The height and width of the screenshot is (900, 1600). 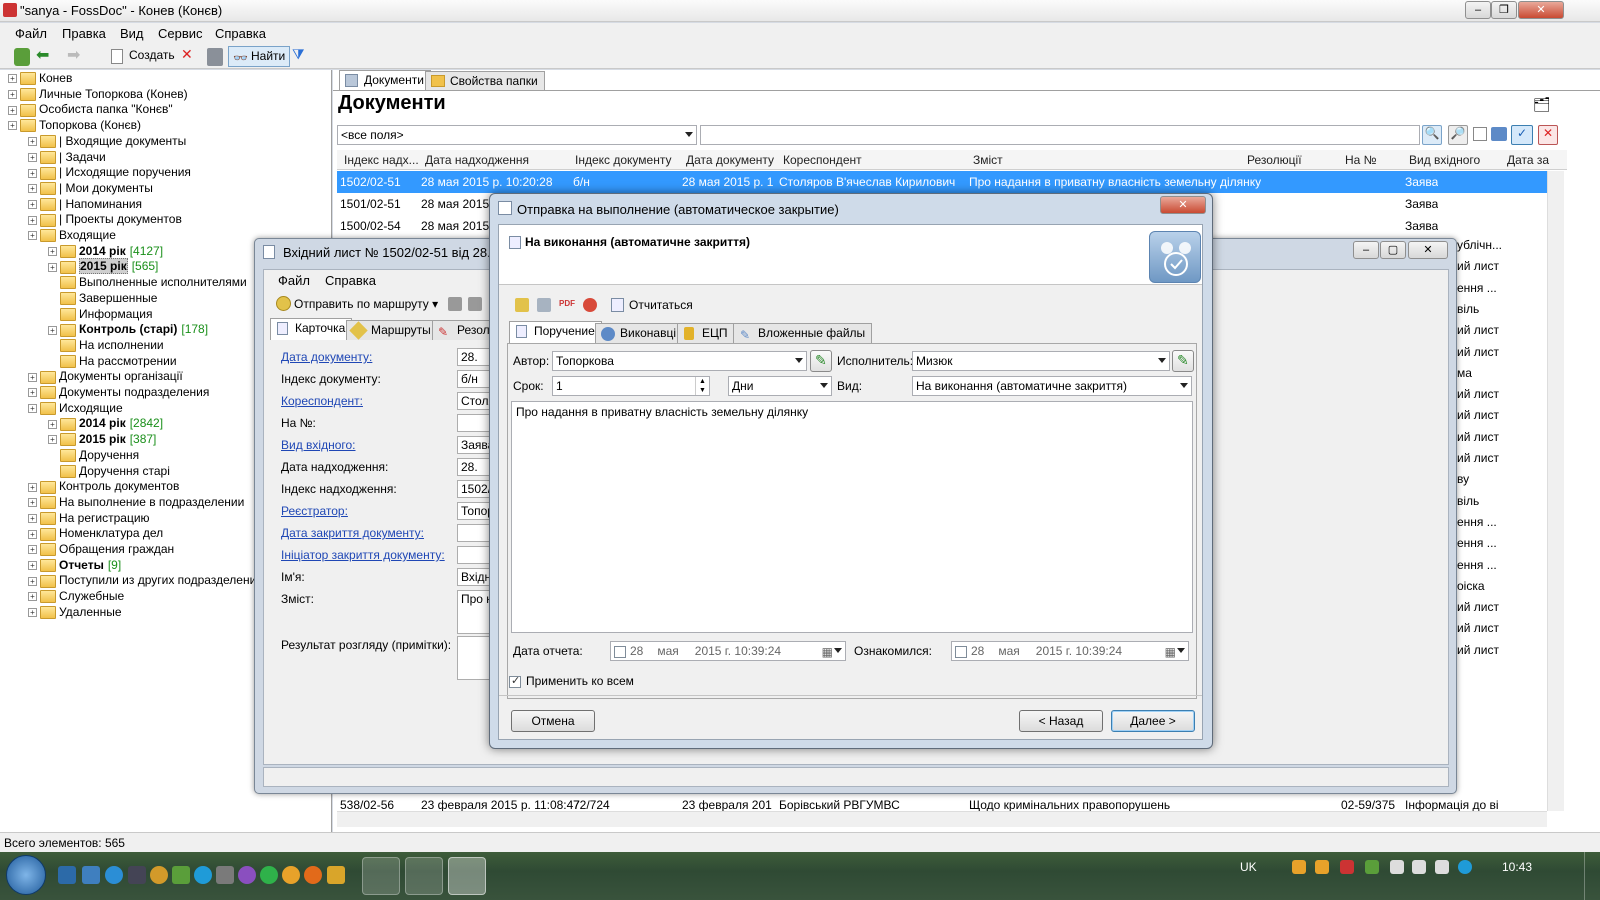 I want to click on tree-node: + Документы організації, so click(x=105, y=376).